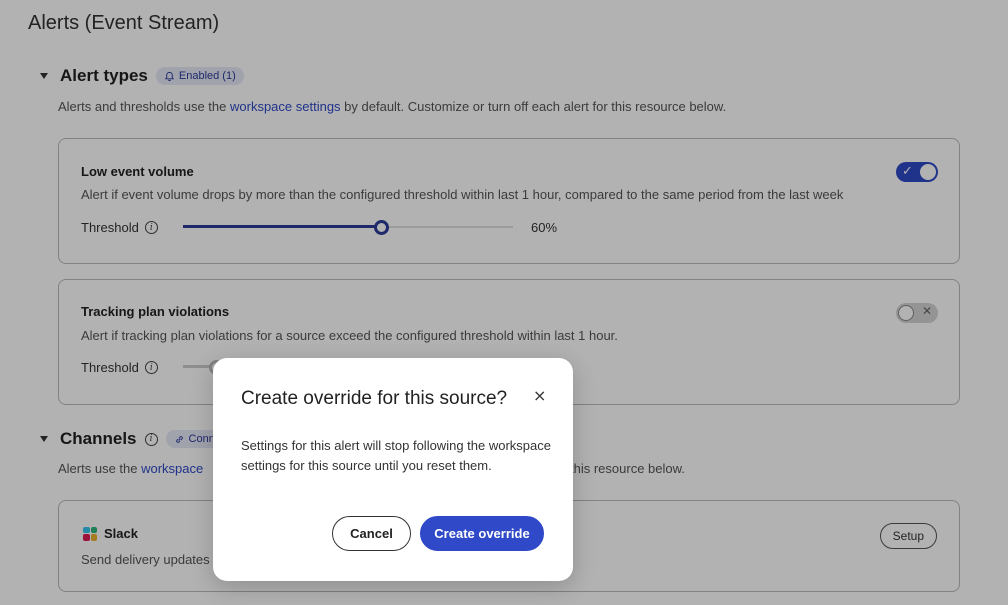 This screenshot has width=1008, height=605. Describe the element at coordinates (374, 398) in the screenshot. I see `dialog-title: Create override for this source?` at that location.